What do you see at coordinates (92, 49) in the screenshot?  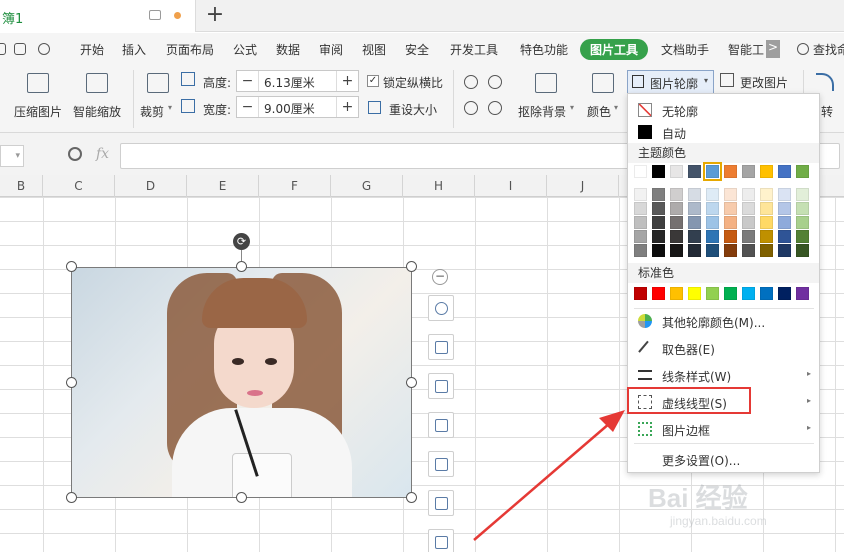 I see `menu-home: 开始` at bounding box center [92, 49].